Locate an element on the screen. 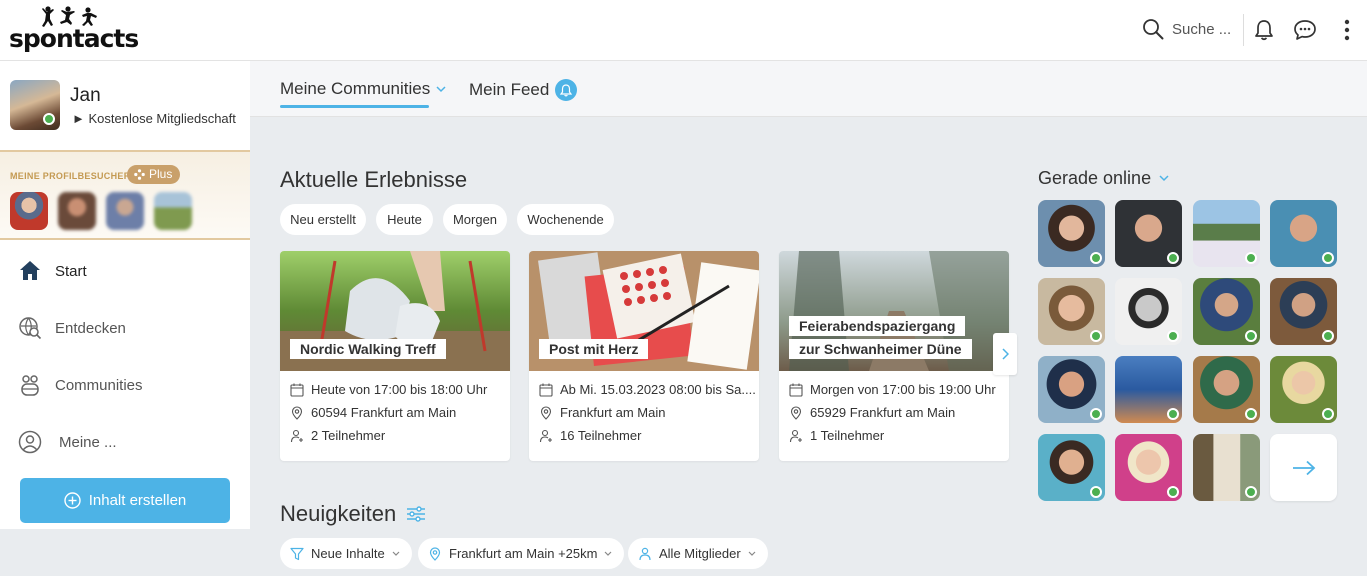  event-location: Frankfurt am Main is located at coordinates (602, 412).